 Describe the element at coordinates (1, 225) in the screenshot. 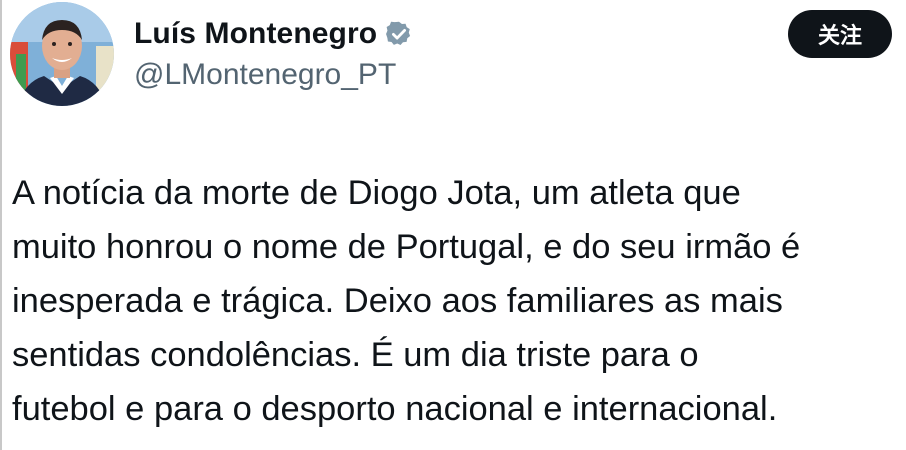

I see `left-border` at that location.